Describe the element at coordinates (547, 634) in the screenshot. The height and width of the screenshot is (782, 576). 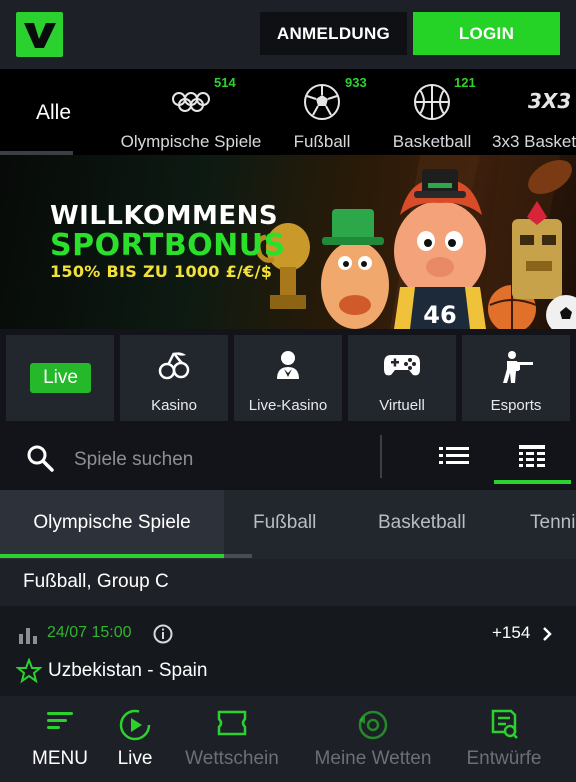
I see `chevron-right-icon` at that location.